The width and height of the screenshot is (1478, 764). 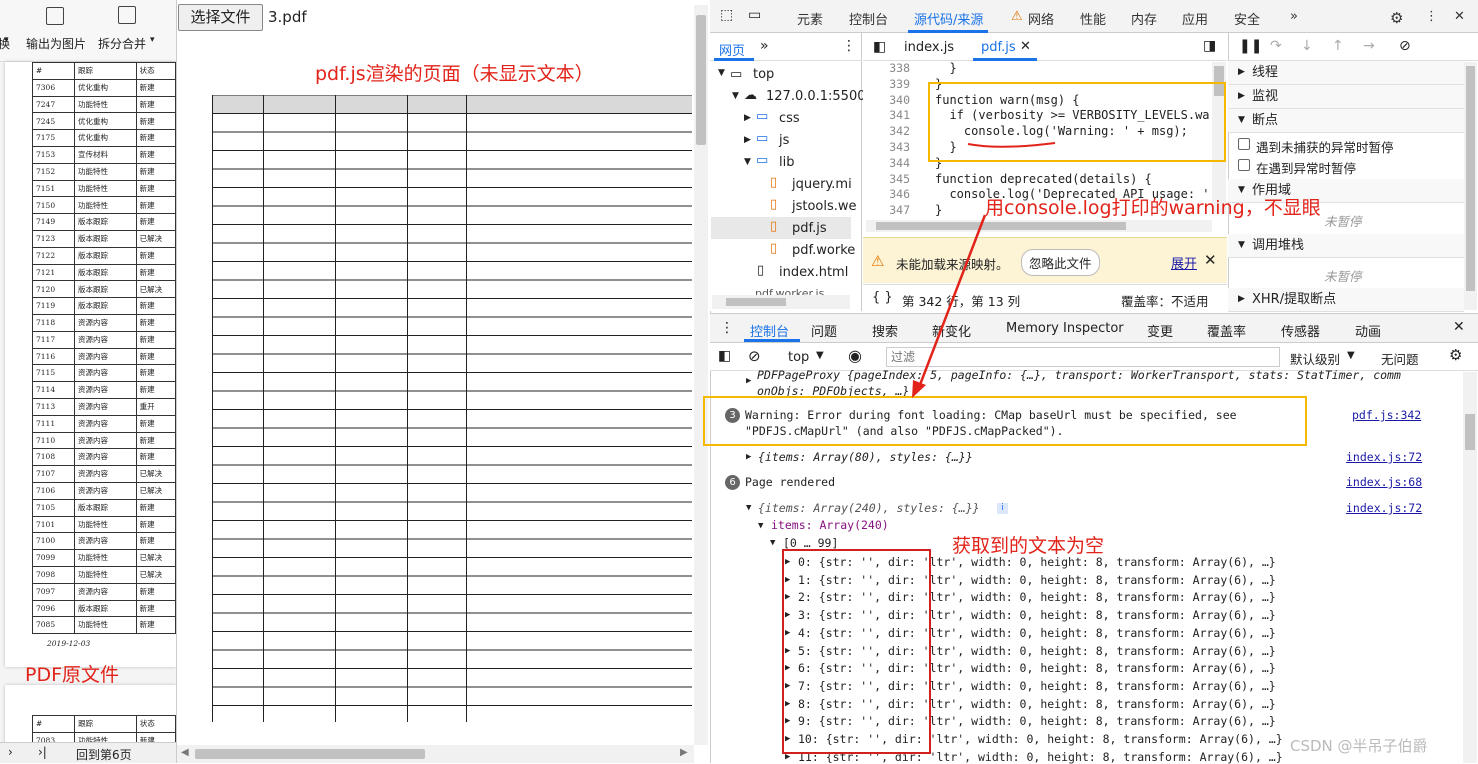 I want to click on watermark: CSDN @半吊子伯爵, so click(x=1359, y=746).